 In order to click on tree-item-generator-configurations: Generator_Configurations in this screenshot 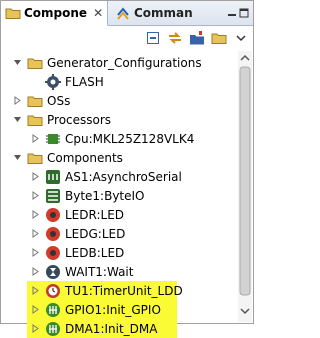, I will do `click(119, 62)`.